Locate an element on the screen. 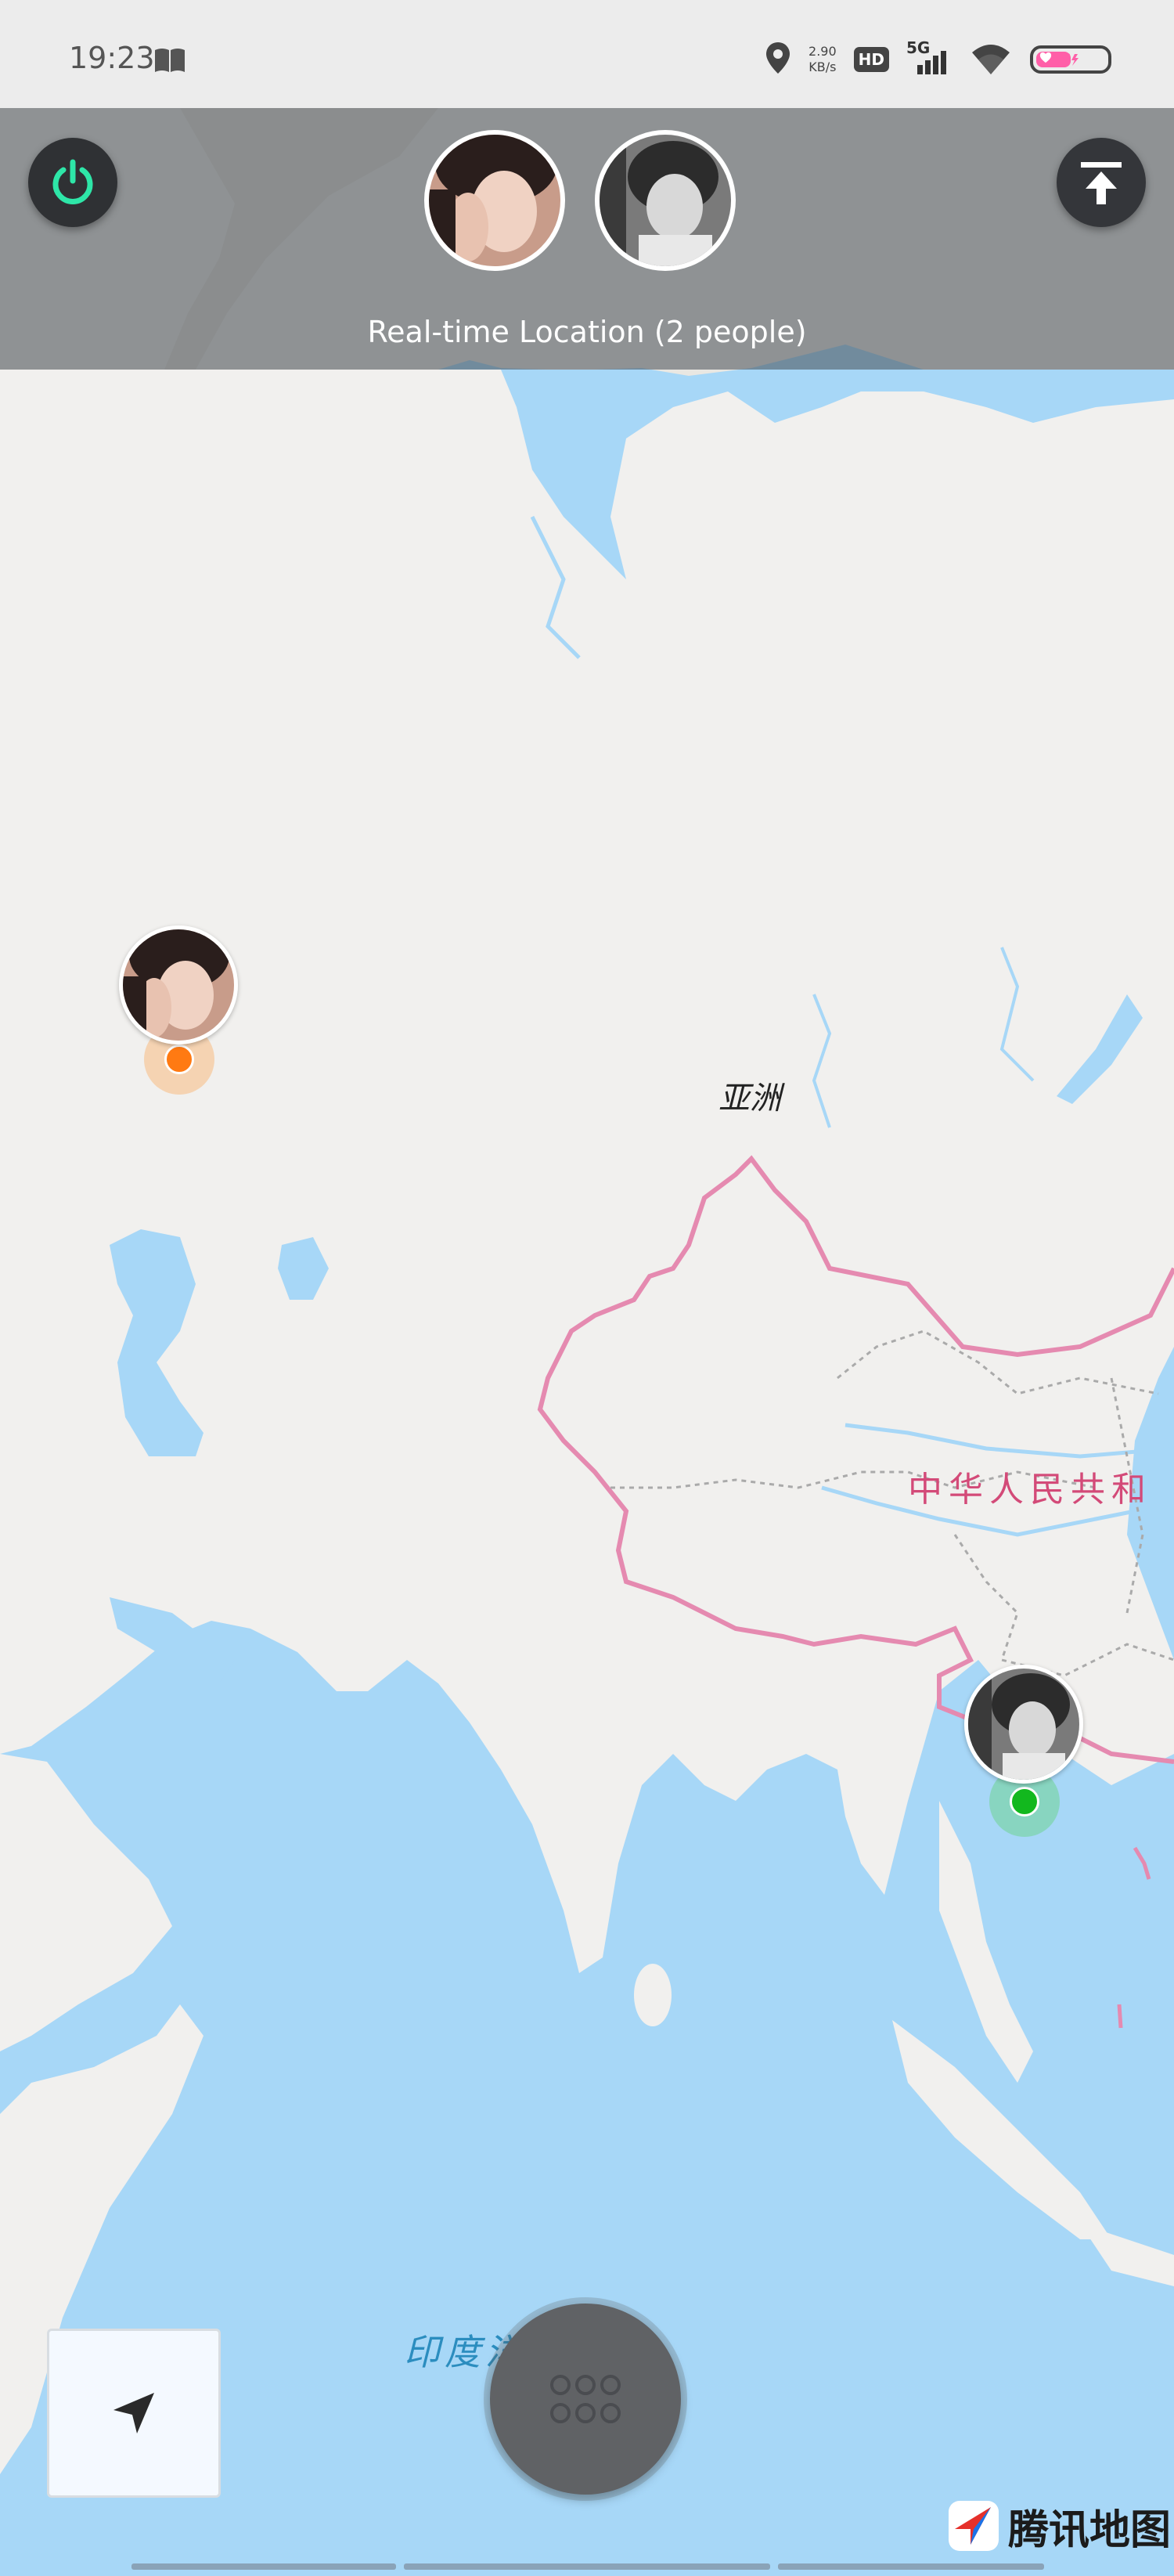 The image size is (1174, 2576). sri-lanka is located at coordinates (653, 1995).